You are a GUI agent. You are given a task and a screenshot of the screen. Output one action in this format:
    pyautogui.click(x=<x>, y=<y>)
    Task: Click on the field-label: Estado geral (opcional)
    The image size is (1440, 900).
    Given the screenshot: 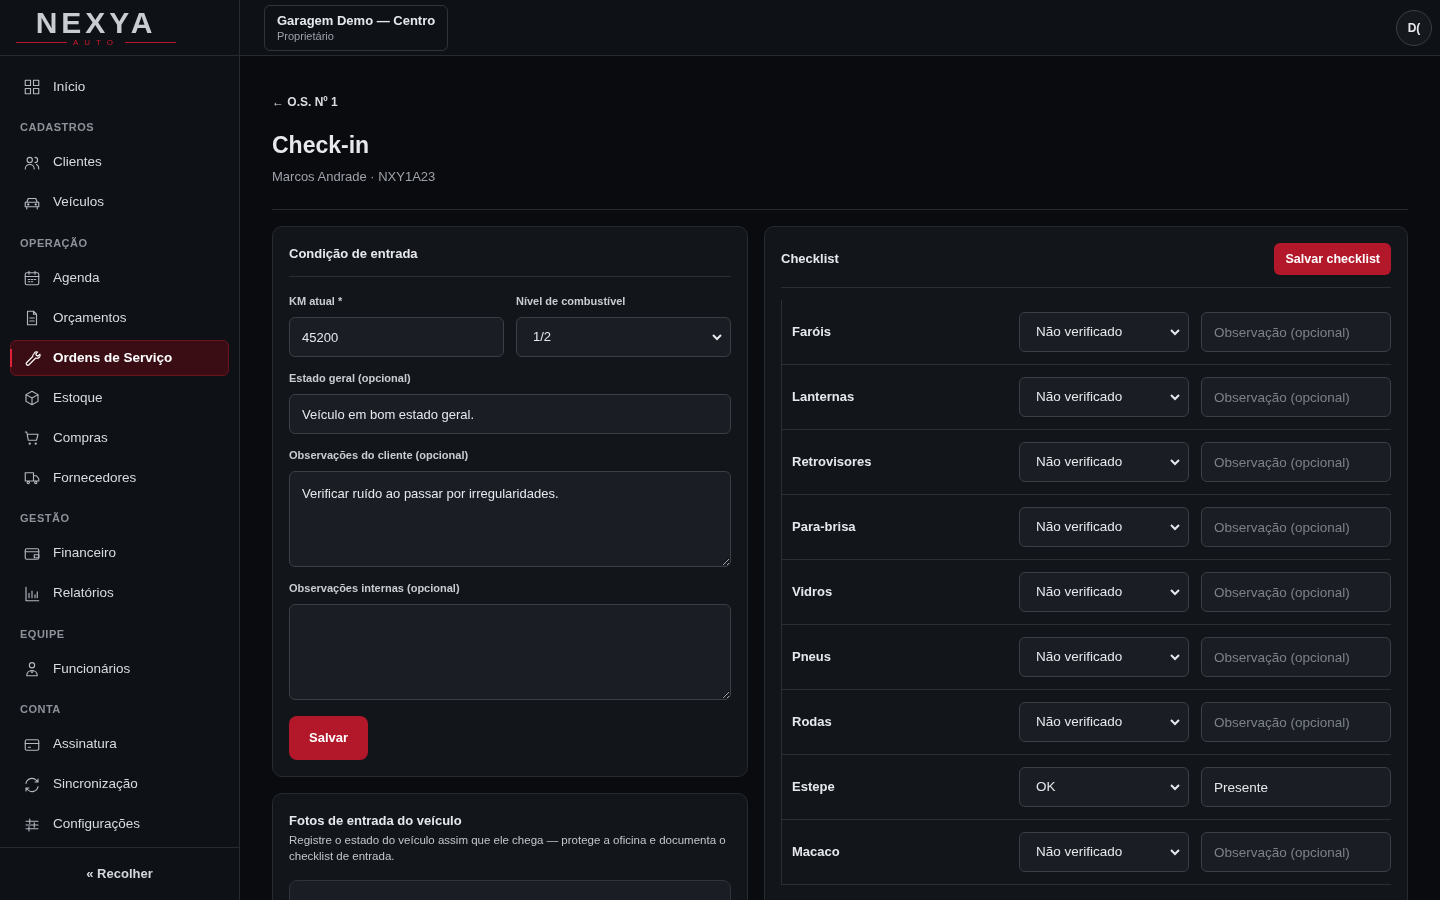 What is the action you would take?
    pyautogui.click(x=350, y=378)
    